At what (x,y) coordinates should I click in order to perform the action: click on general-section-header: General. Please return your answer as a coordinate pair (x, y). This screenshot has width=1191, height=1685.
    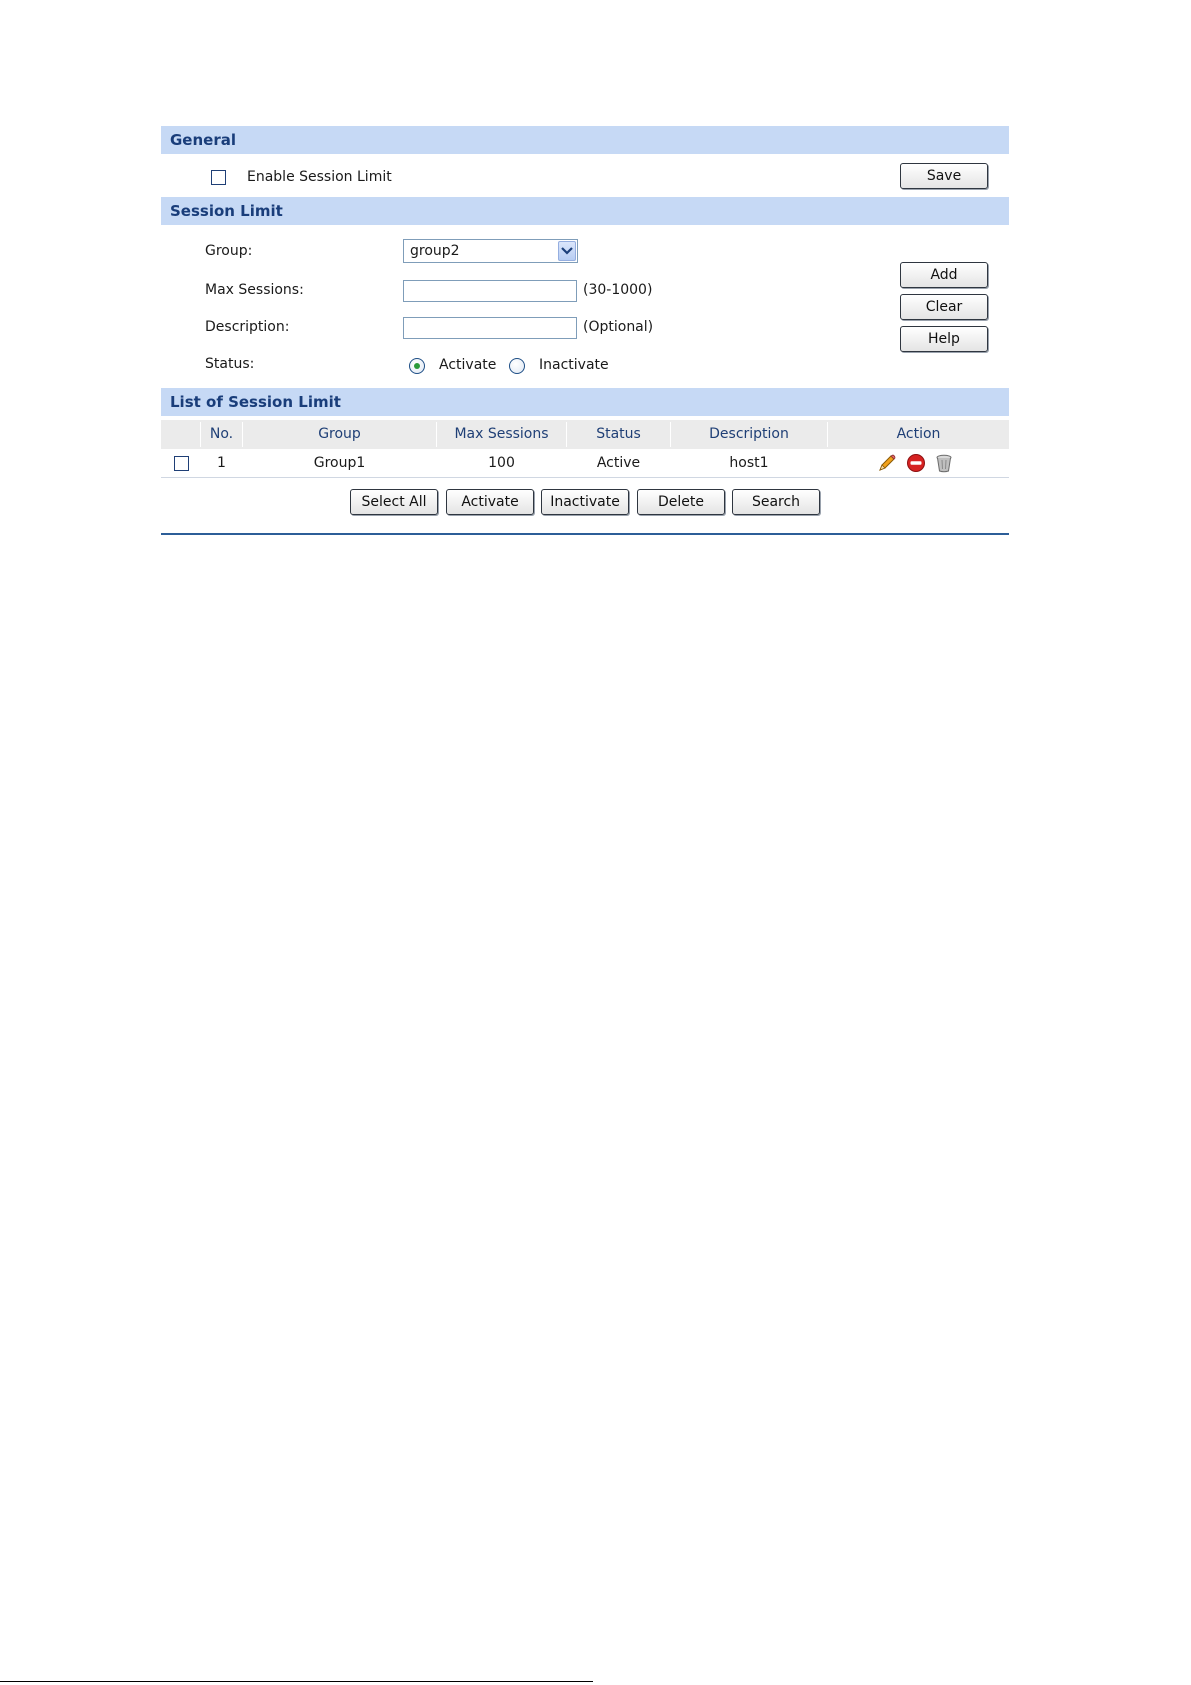
    Looking at the image, I should click on (585, 140).